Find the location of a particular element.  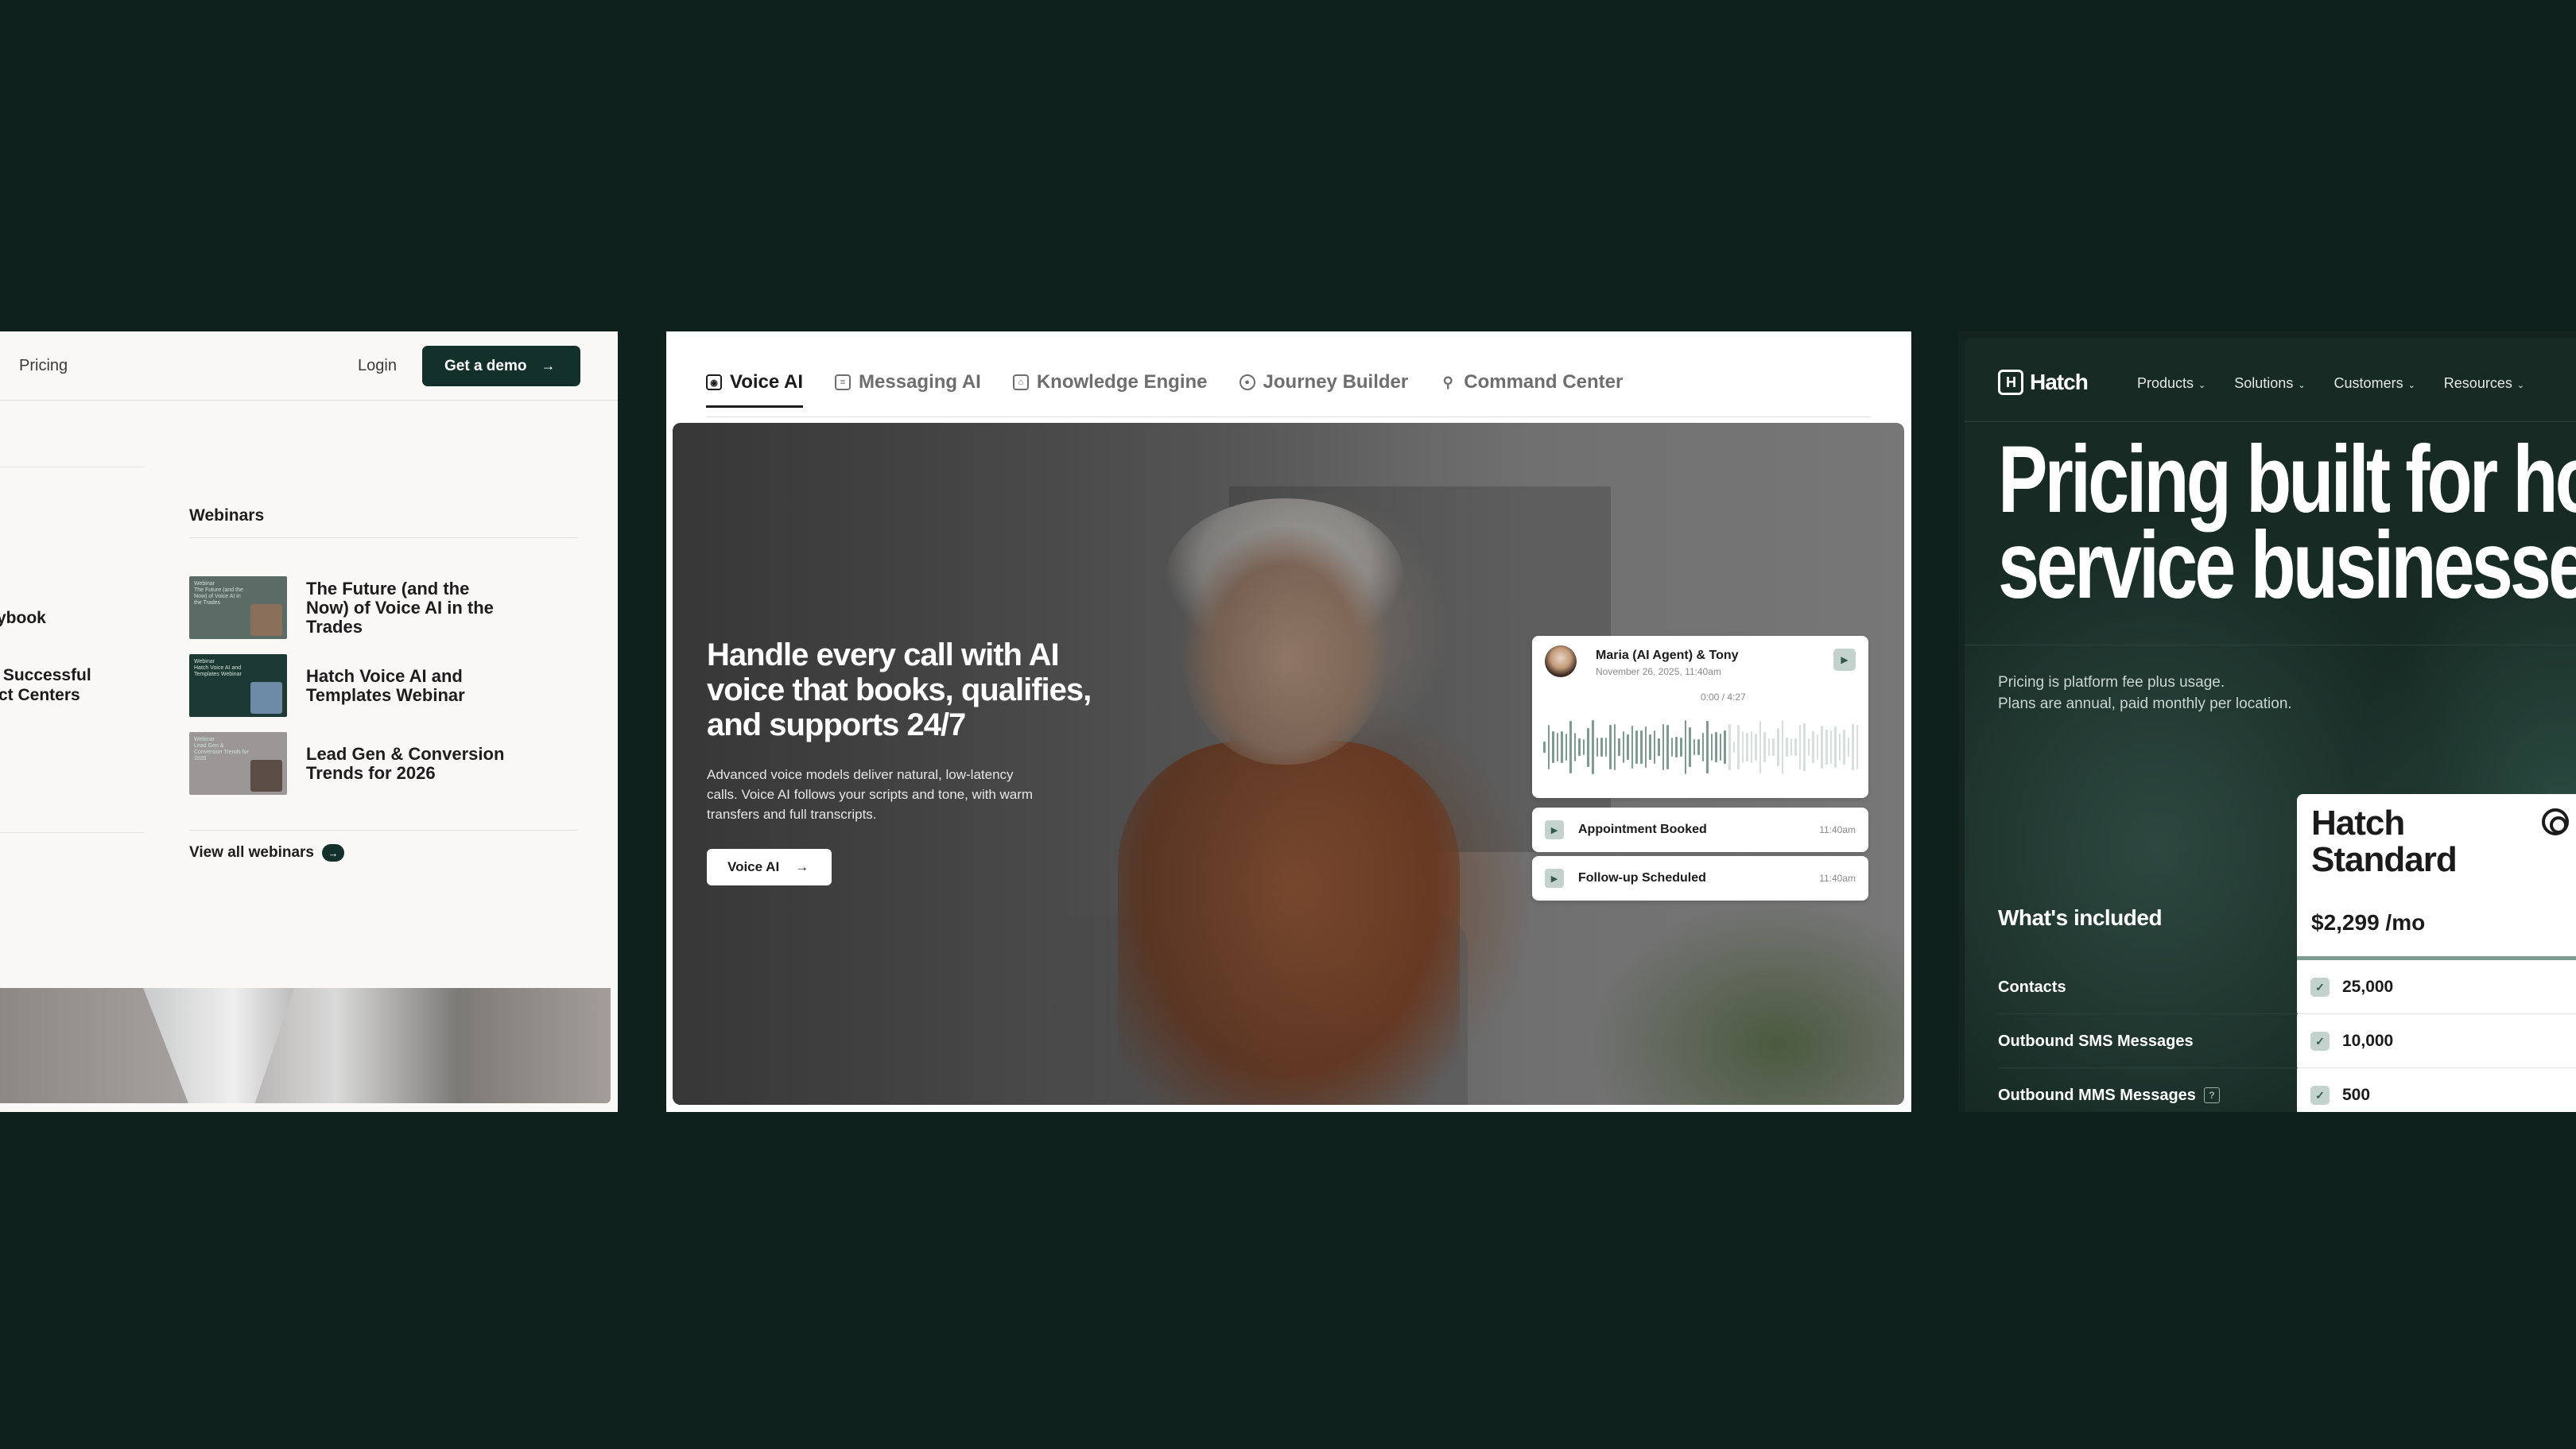

feature-row: Contacts ✓ 25,000 is located at coordinates (2287, 987).